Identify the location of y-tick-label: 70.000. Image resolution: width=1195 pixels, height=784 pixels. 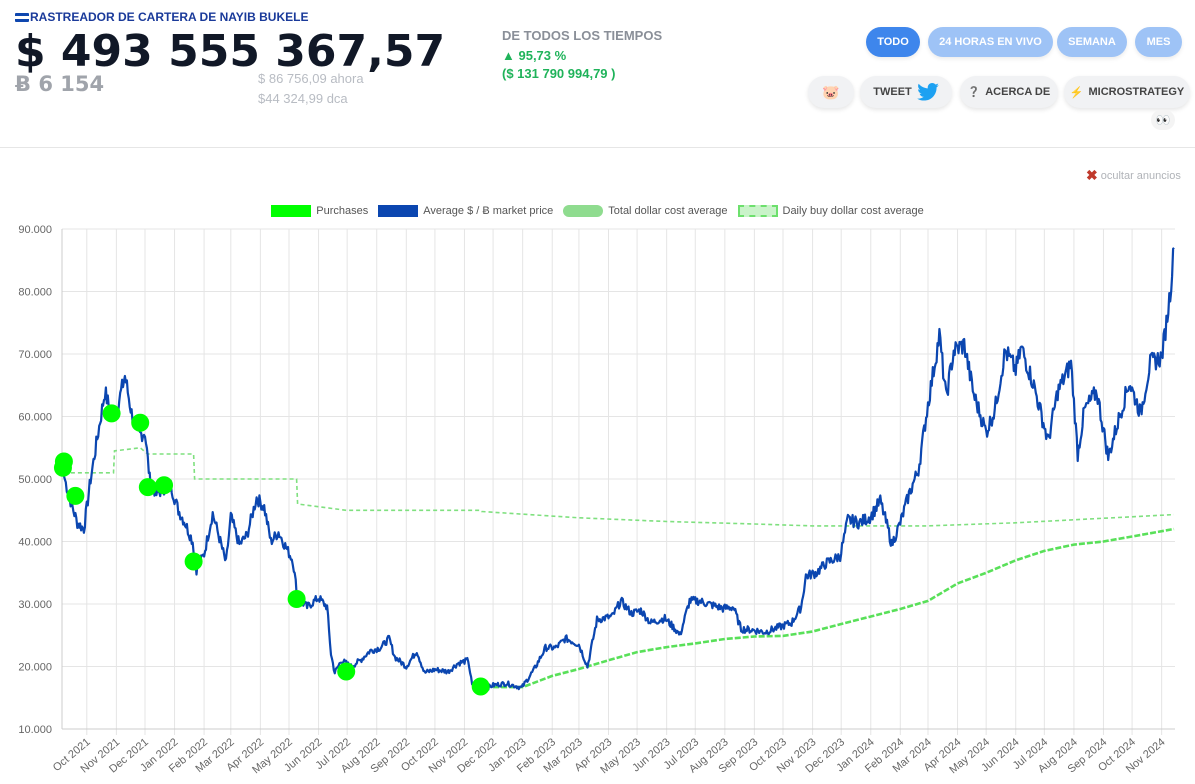
(35, 355).